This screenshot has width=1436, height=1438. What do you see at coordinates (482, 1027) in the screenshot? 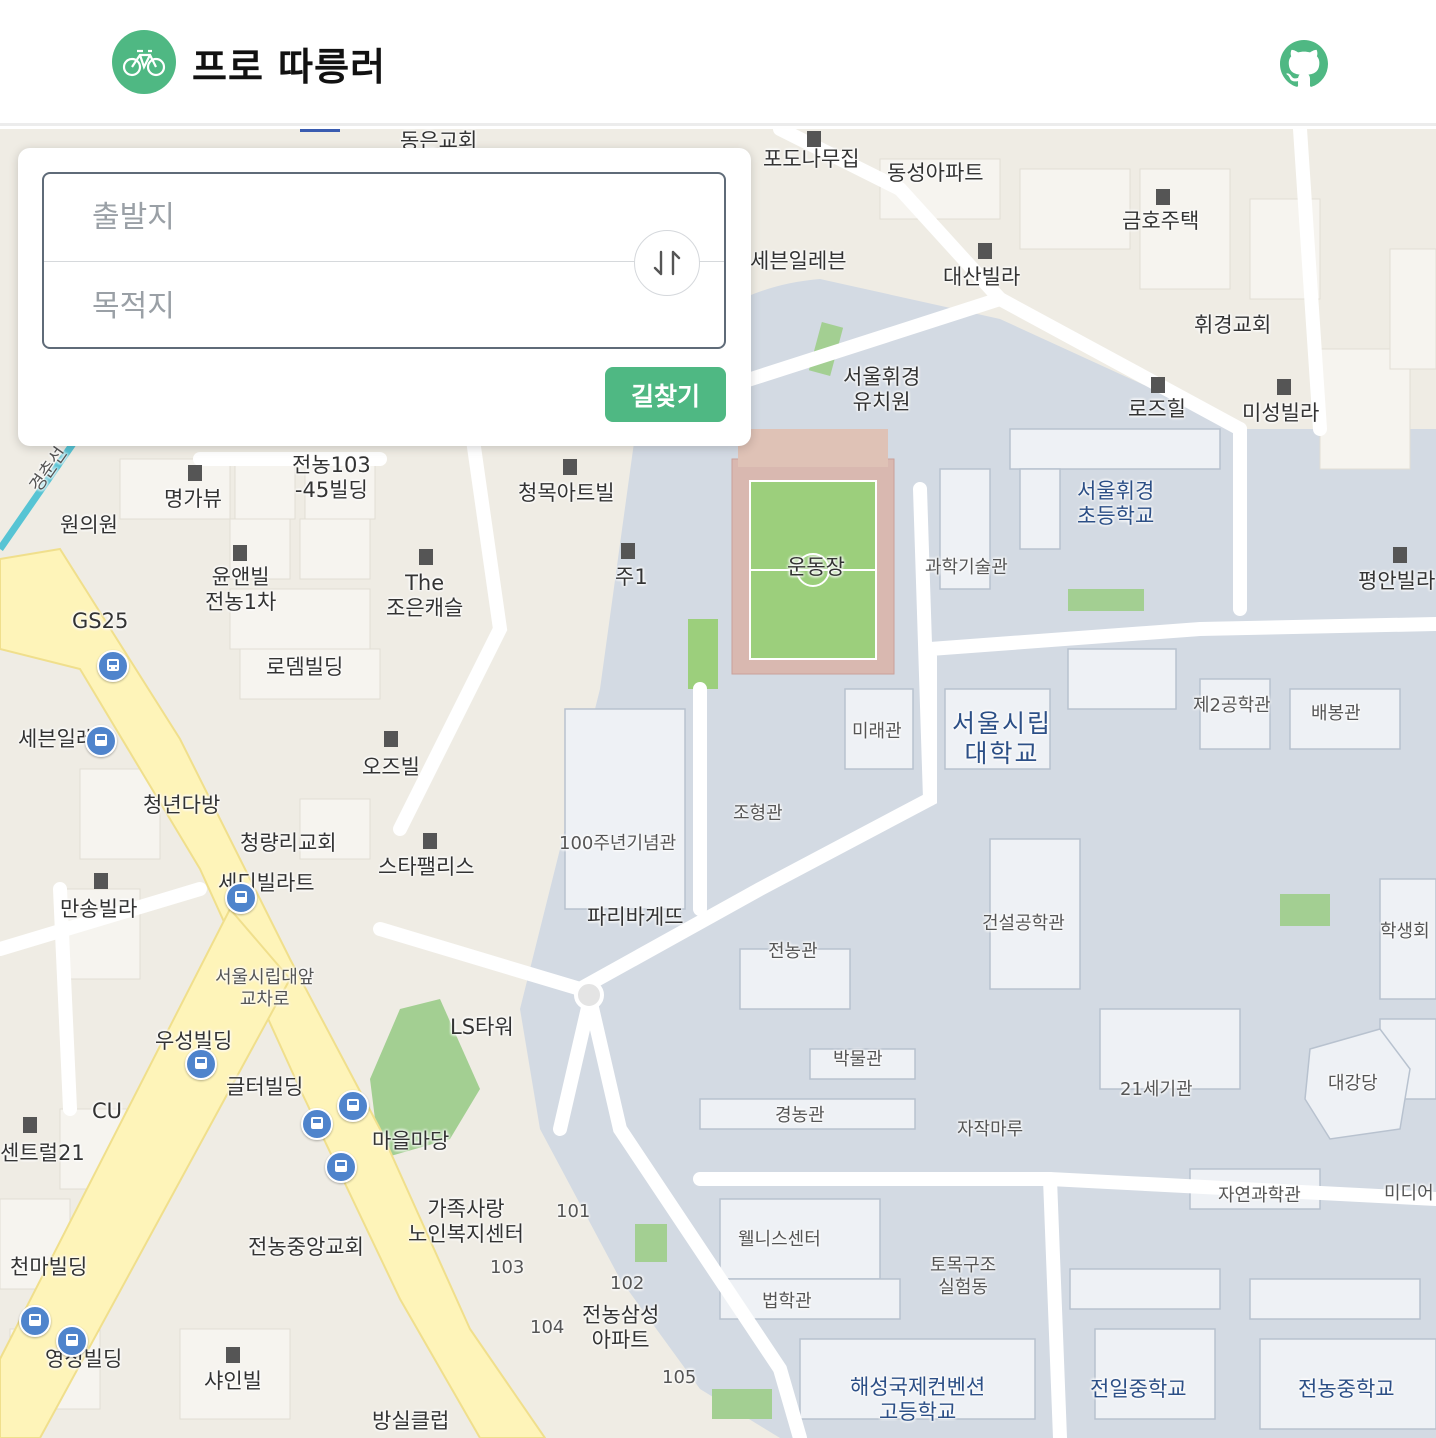
I see `map-label: LS타워` at bounding box center [482, 1027].